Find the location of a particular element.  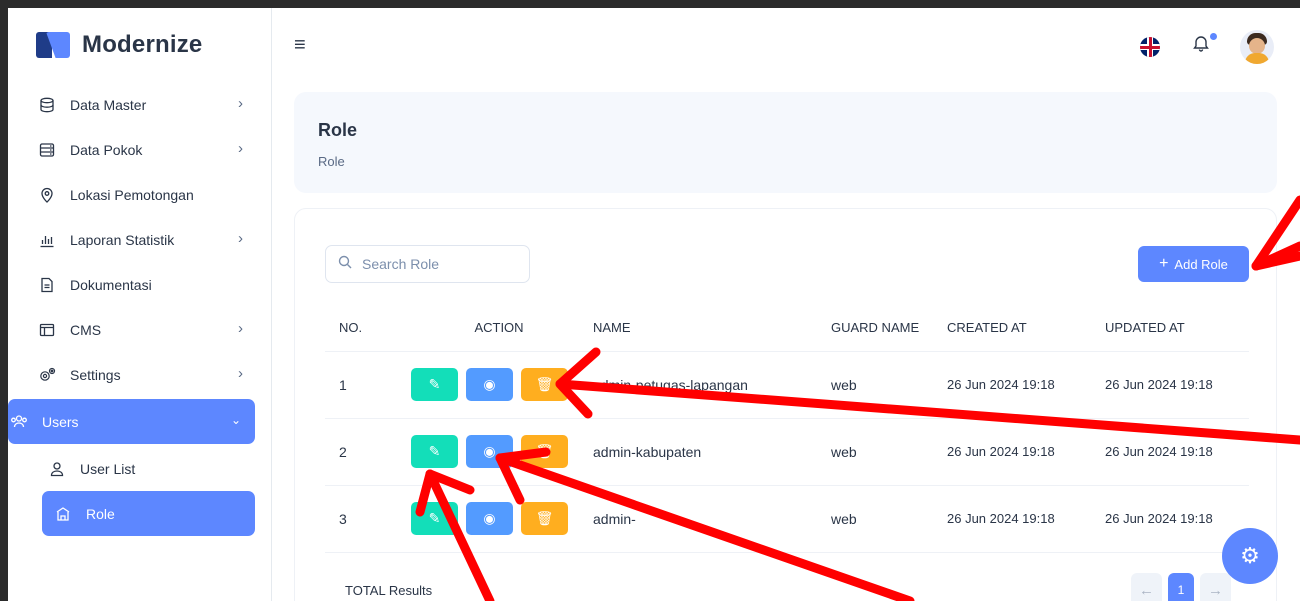

role-name: admin- is located at coordinates (712, 519).